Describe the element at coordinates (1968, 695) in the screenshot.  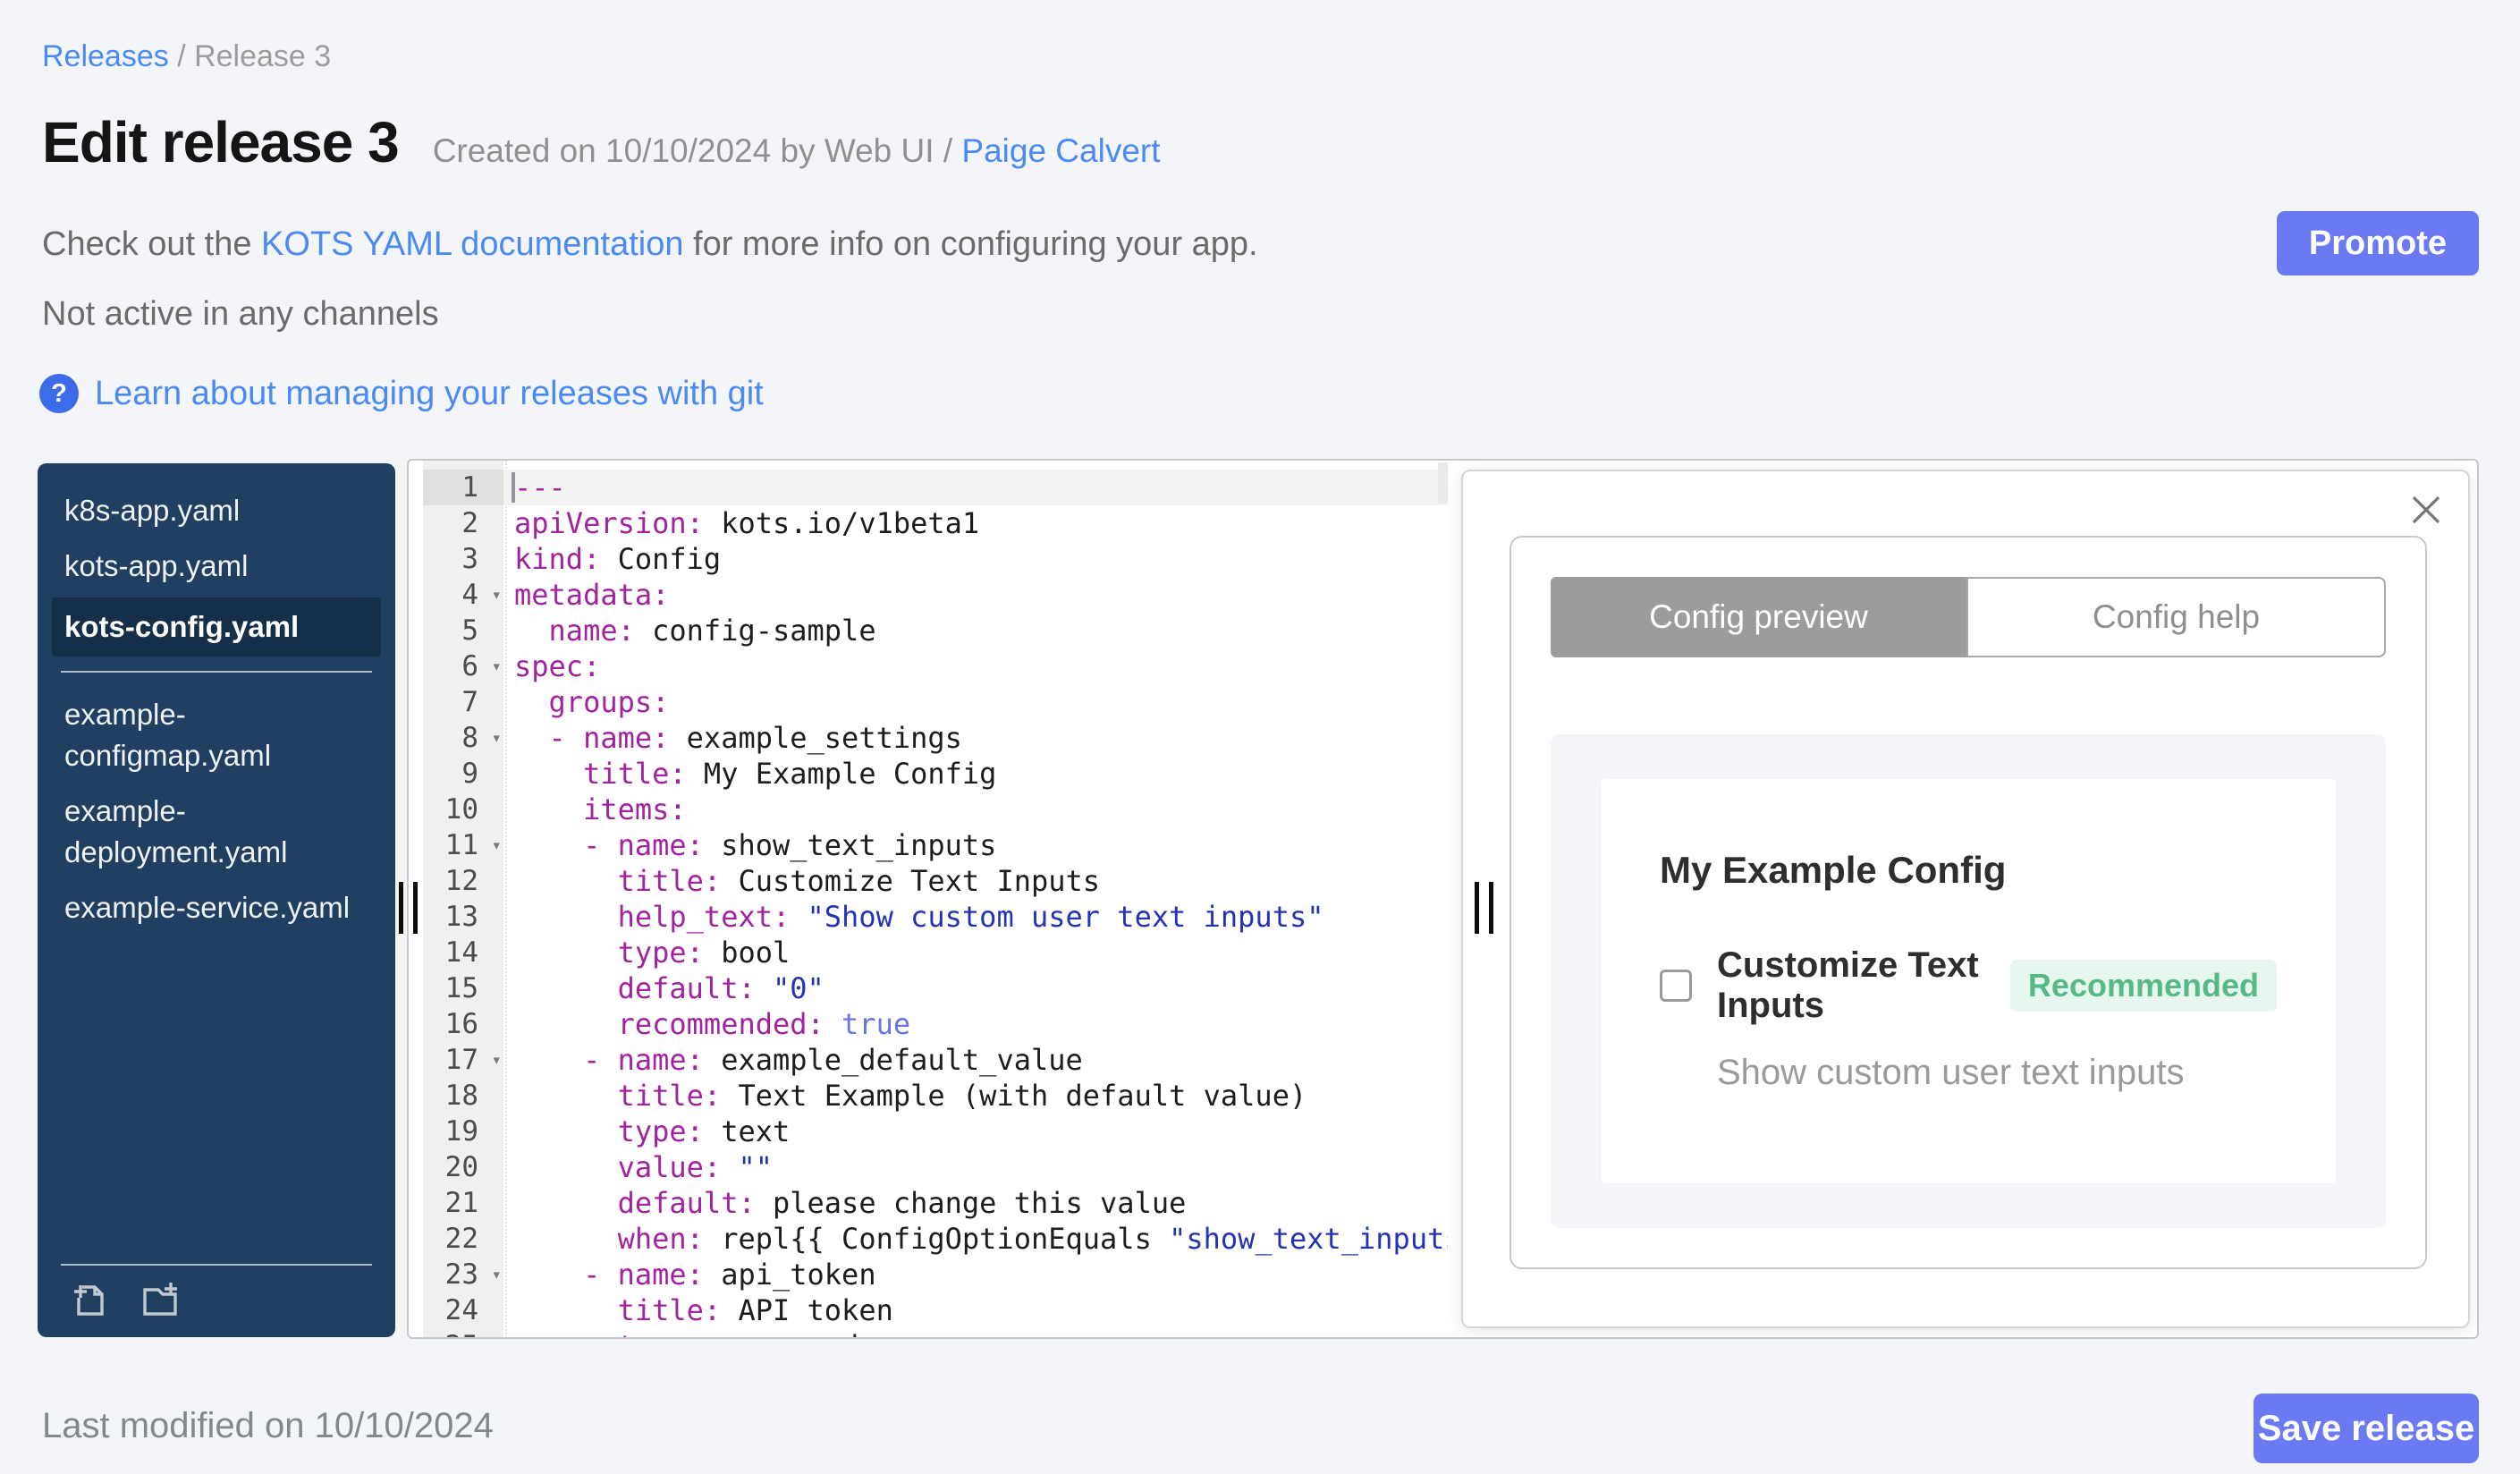
I see `tab-gap` at that location.